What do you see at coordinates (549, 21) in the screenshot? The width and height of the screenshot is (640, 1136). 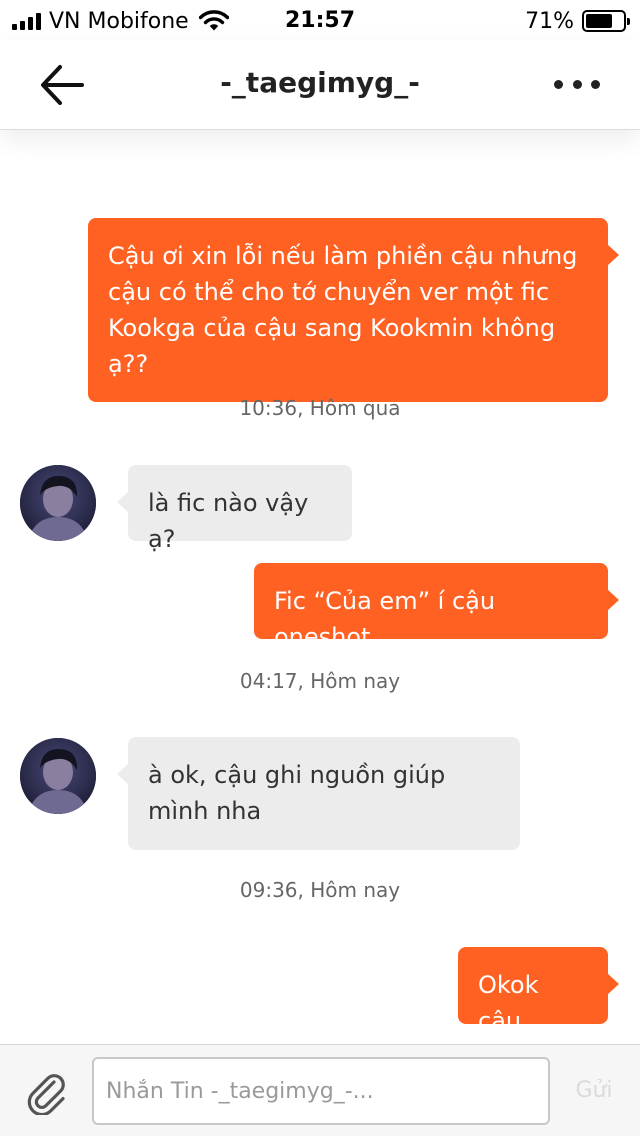 I see `battery-percent: 71%` at bounding box center [549, 21].